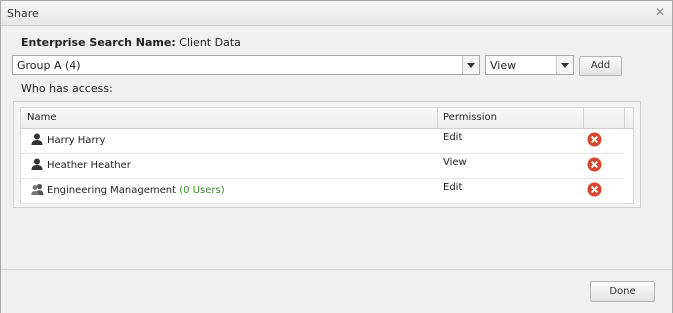  Describe the element at coordinates (660, 12) in the screenshot. I see `close-icon: ✕` at that location.